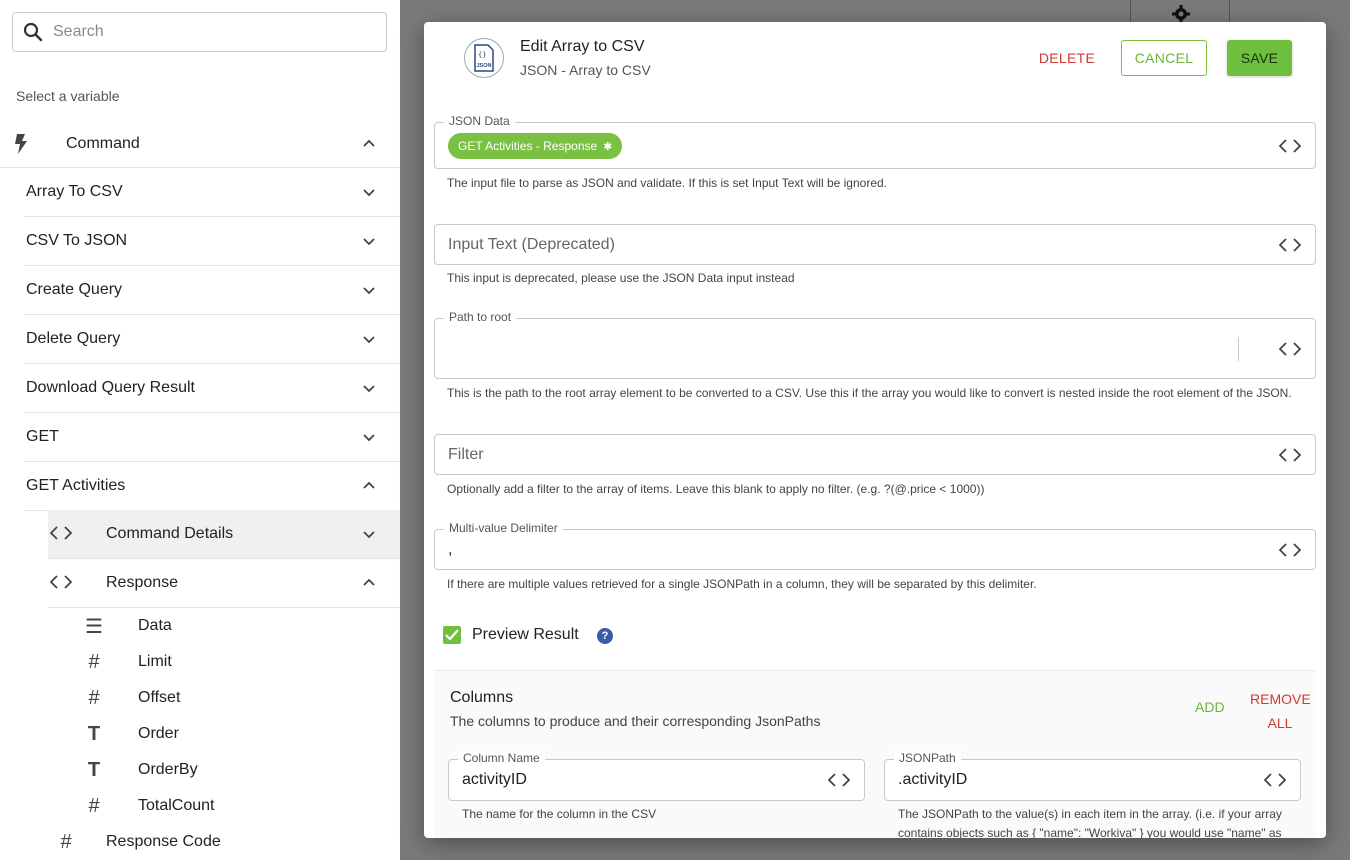 This screenshot has width=1350, height=860. What do you see at coordinates (501, 758) in the screenshot?
I see `column-name-legend: Column Name` at bounding box center [501, 758].